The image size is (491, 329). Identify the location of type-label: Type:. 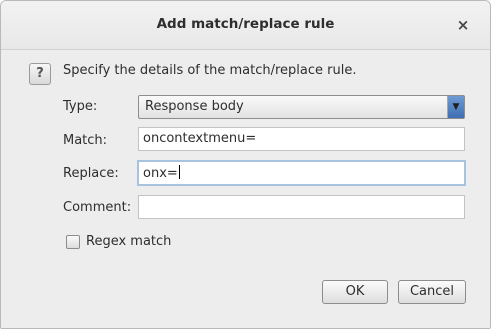
(80, 106).